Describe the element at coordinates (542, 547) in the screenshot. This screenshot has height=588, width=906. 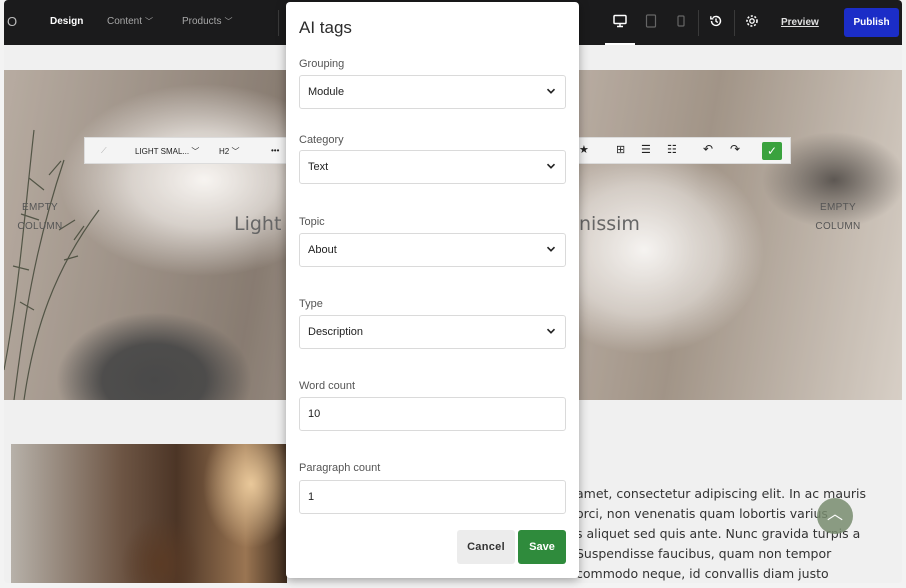
I see `save-button: Save` at that location.